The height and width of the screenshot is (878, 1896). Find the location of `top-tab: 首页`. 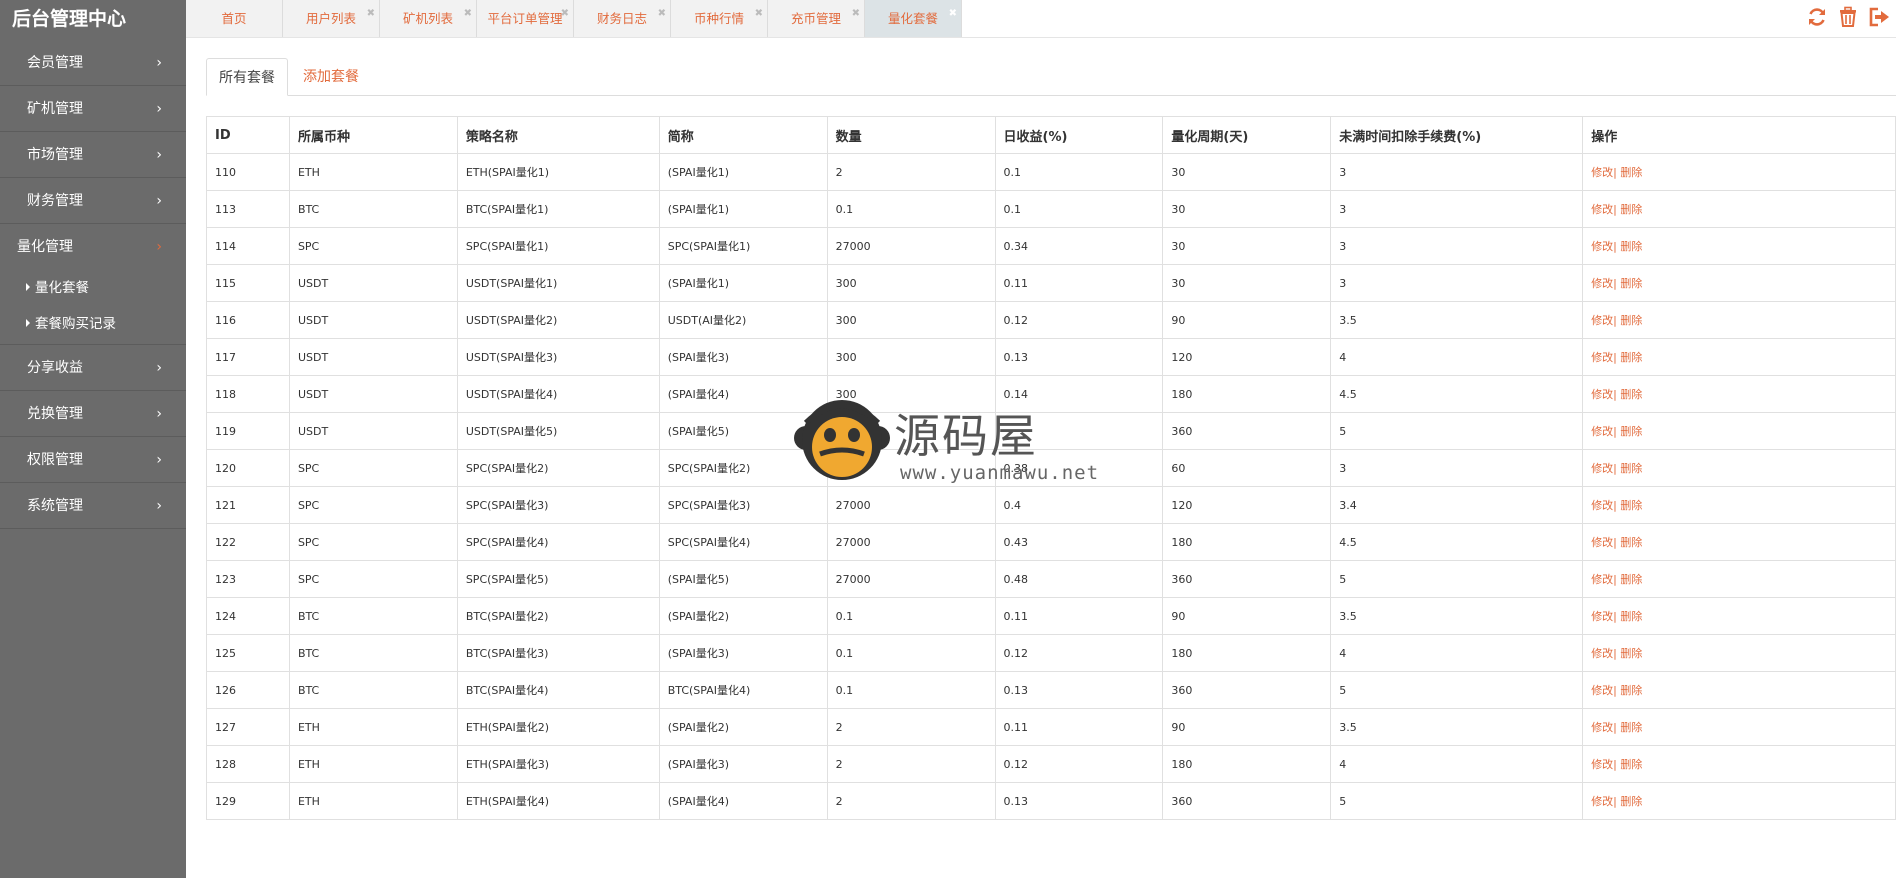

top-tab: 首页 is located at coordinates (234, 18).